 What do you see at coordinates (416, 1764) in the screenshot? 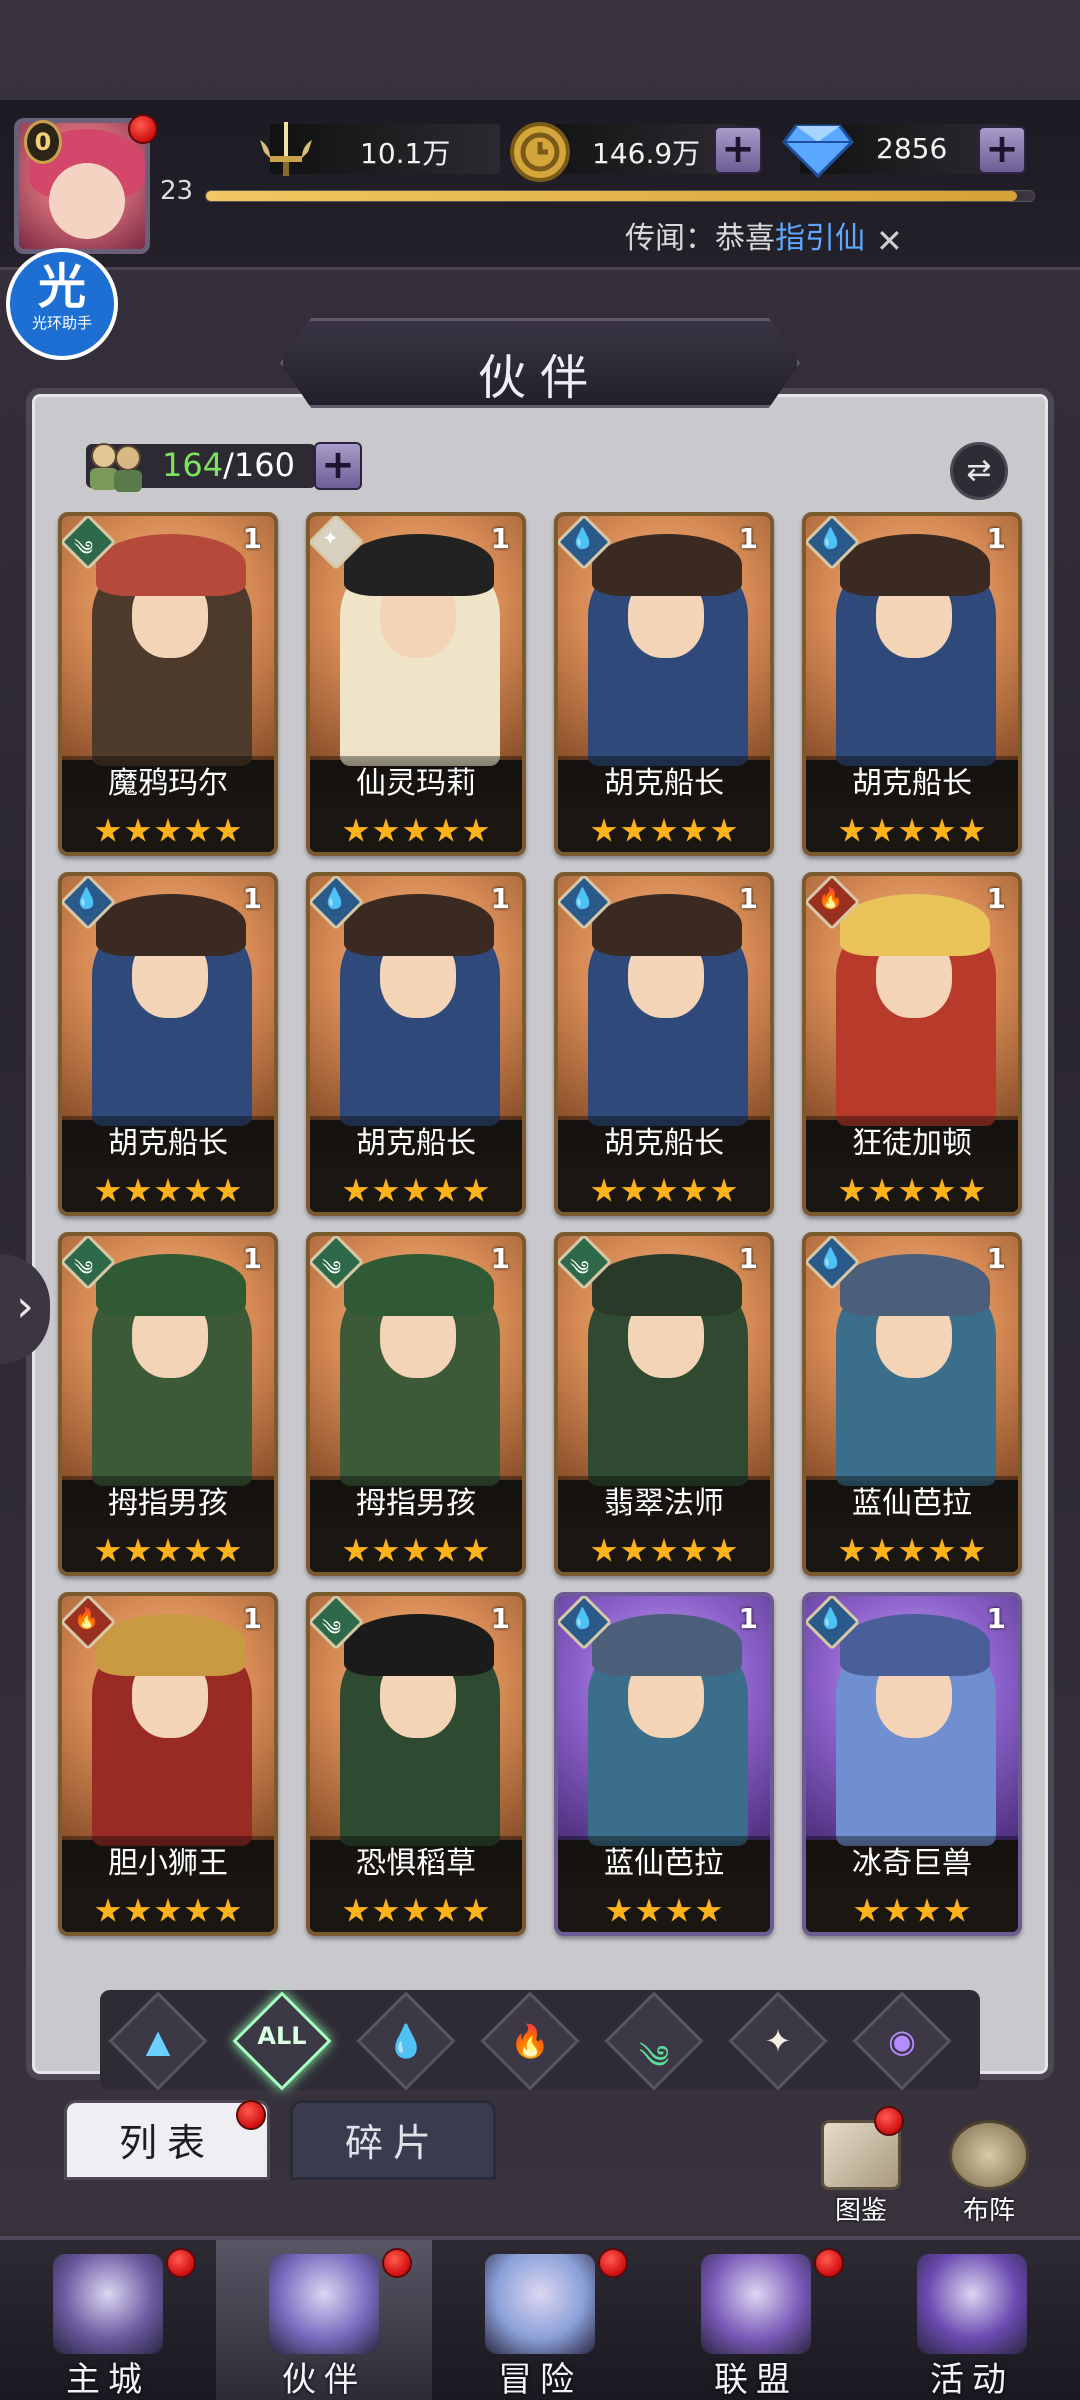
I see `partner-card: ༄ 1 恐惧稻草` at bounding box center [416, 1764].